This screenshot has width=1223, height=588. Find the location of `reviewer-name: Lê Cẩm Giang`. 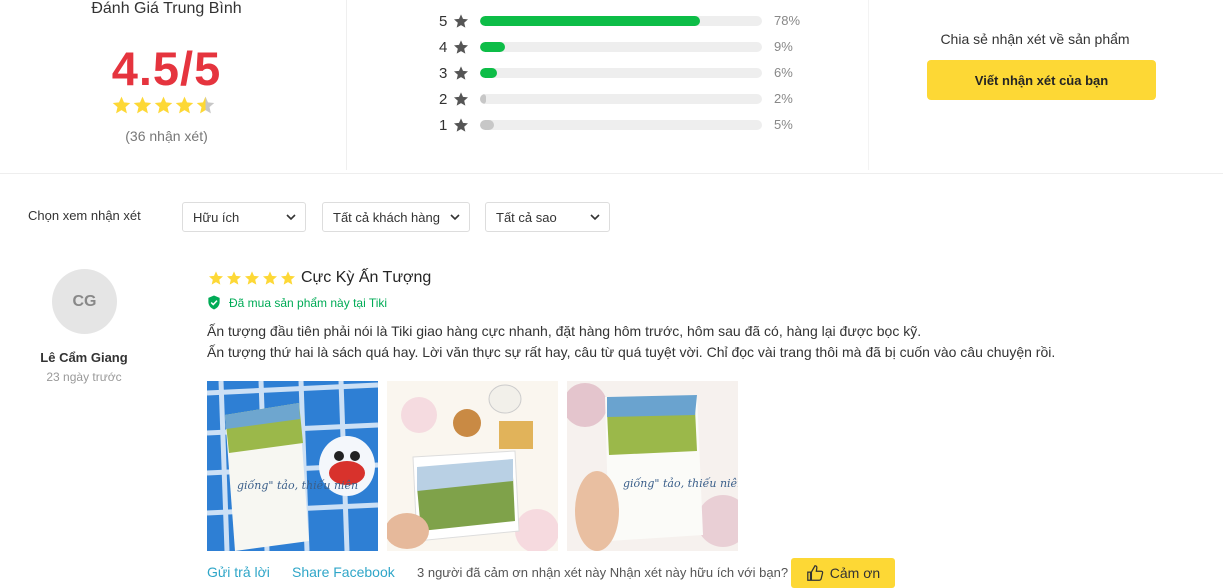

reviewer-name: Lê Cẩm Giang is located at coordinates (84, 357).